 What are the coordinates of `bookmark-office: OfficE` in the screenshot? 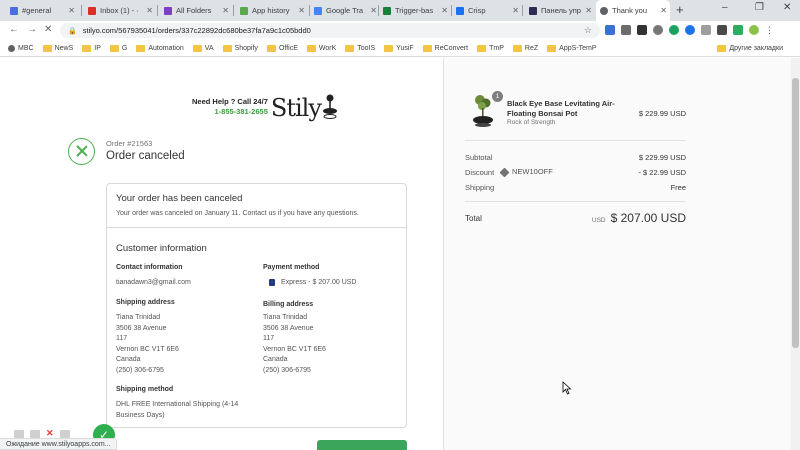 It's located at (282, 48).